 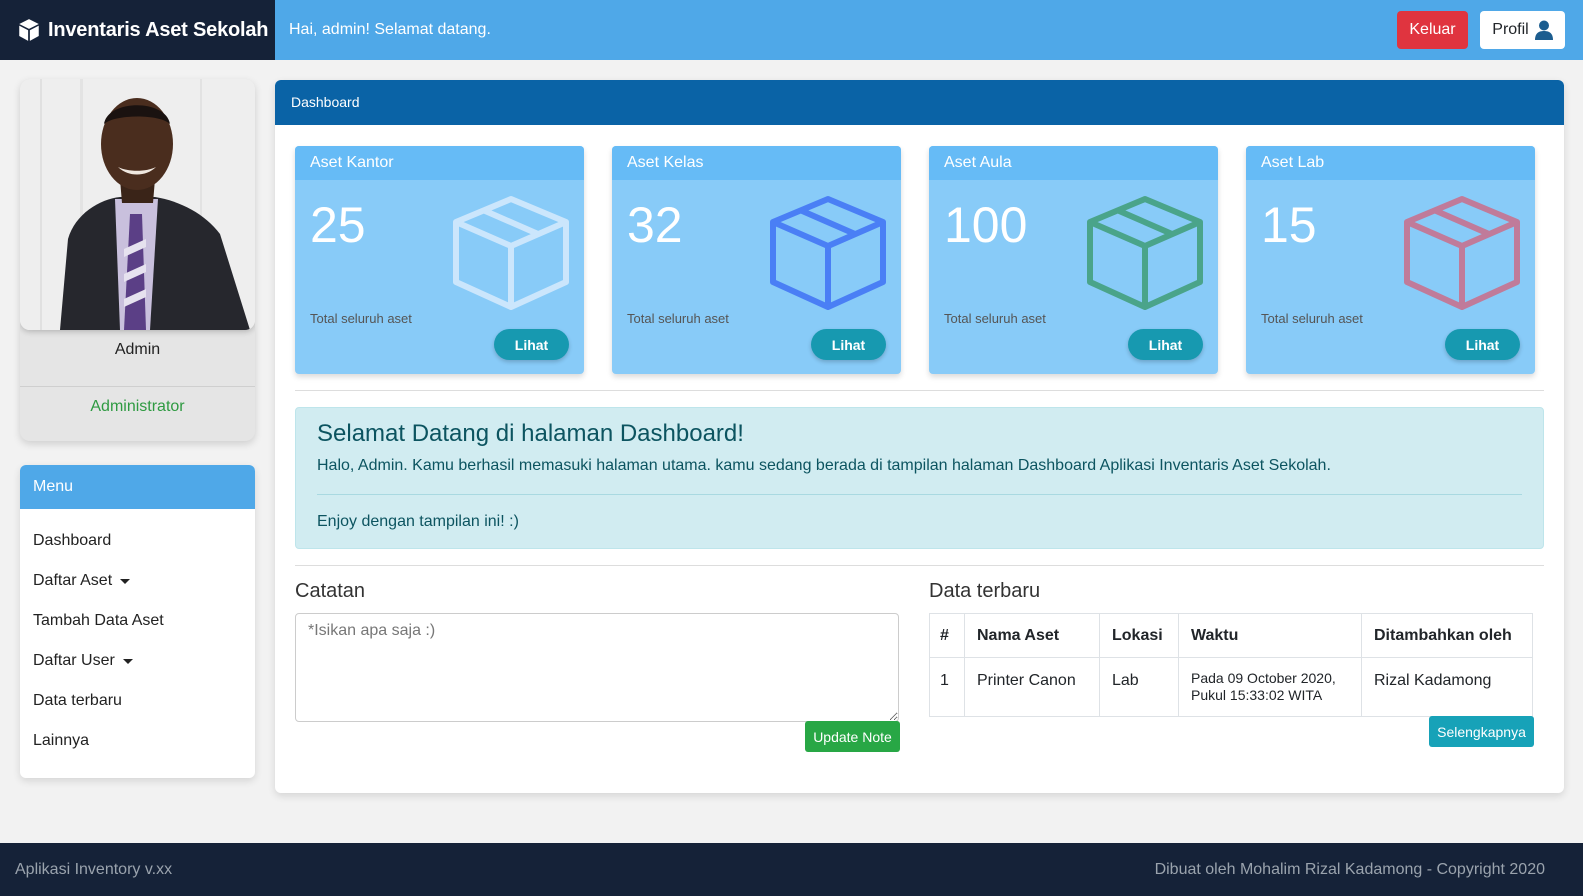 I want to click on table-cell: Lab, so click(x=1139, y=687).